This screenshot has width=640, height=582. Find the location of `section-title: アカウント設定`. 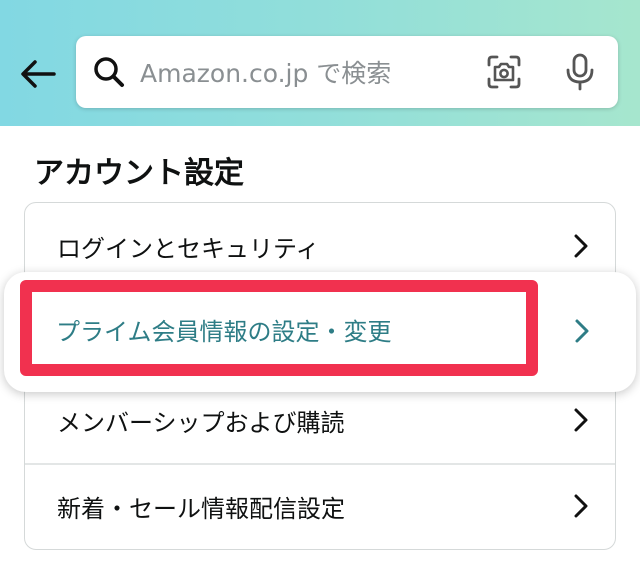

section-title: アカウント設定 is located at coordinates (139, 173).